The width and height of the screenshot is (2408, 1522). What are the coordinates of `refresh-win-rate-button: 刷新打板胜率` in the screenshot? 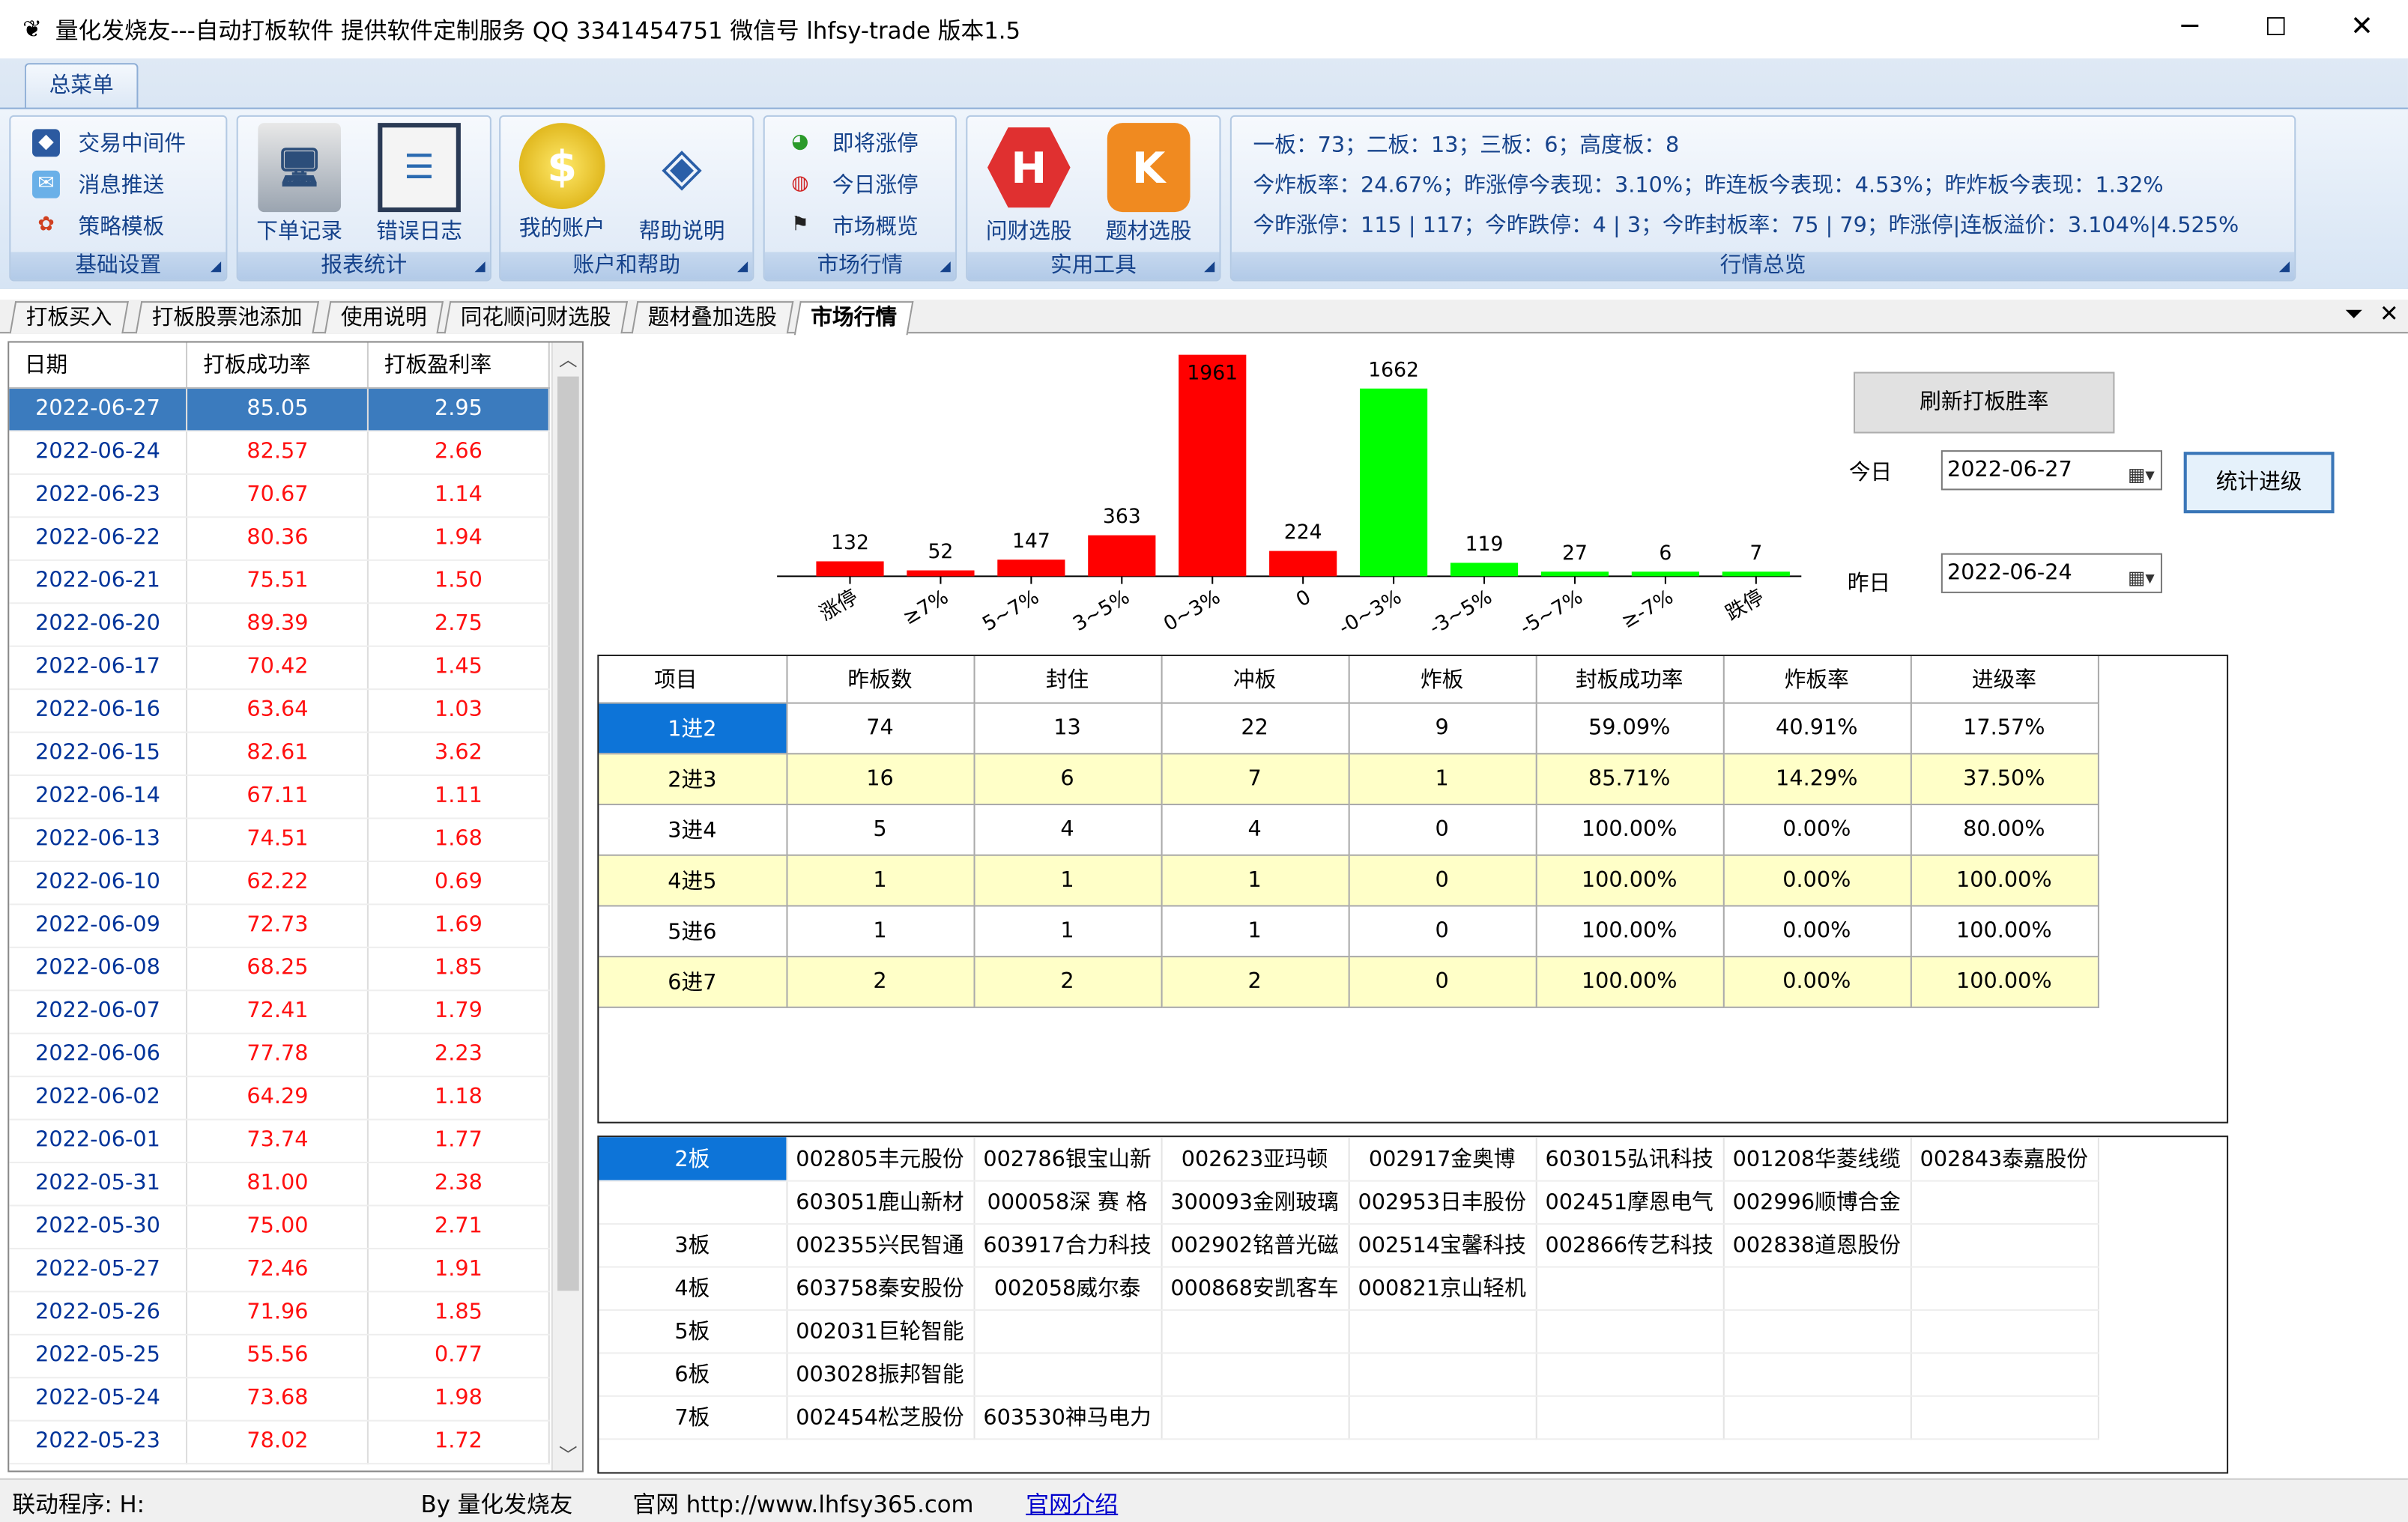 It's located at (1984, 403).